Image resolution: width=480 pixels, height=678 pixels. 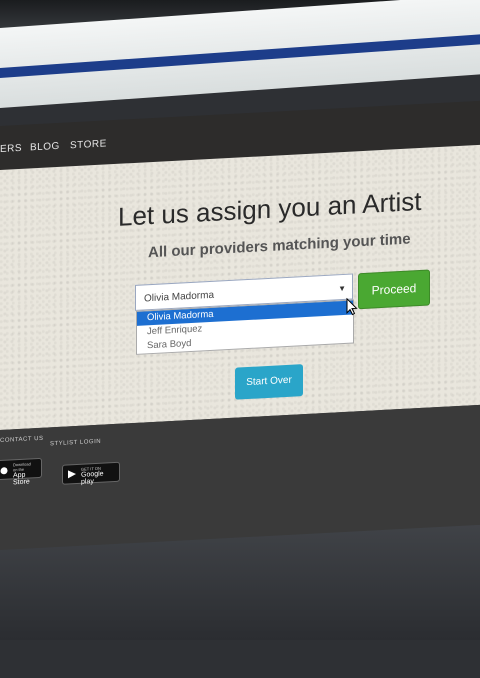 What do you see at coordinates (394, 289) in the screenshot?
I see `proceed-button: Proceed` at bounding box center [394, 289].